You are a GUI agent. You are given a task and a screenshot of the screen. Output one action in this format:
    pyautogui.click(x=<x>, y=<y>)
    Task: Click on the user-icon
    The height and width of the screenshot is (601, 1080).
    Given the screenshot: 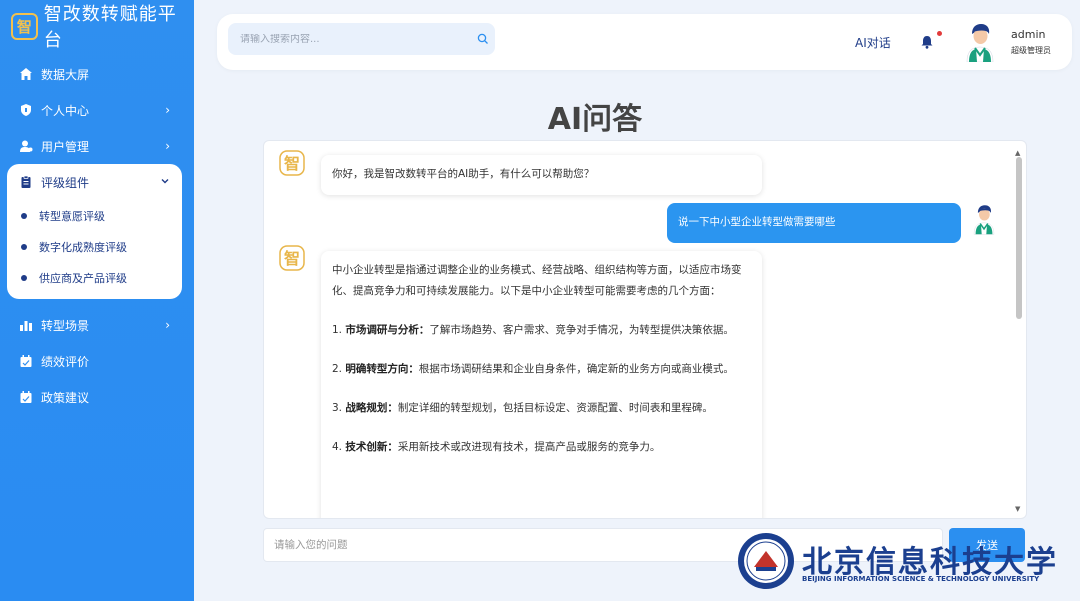 What is the action you would take?
    pyautogui.click(x=26, y=146)
    